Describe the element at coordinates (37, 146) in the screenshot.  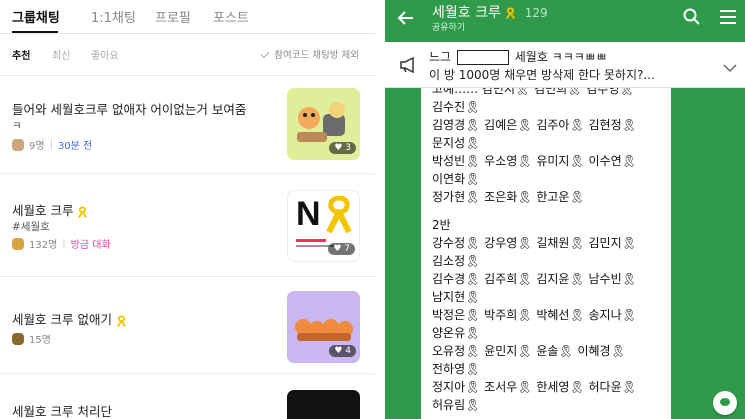
I see `member-count: 9명` at that location.